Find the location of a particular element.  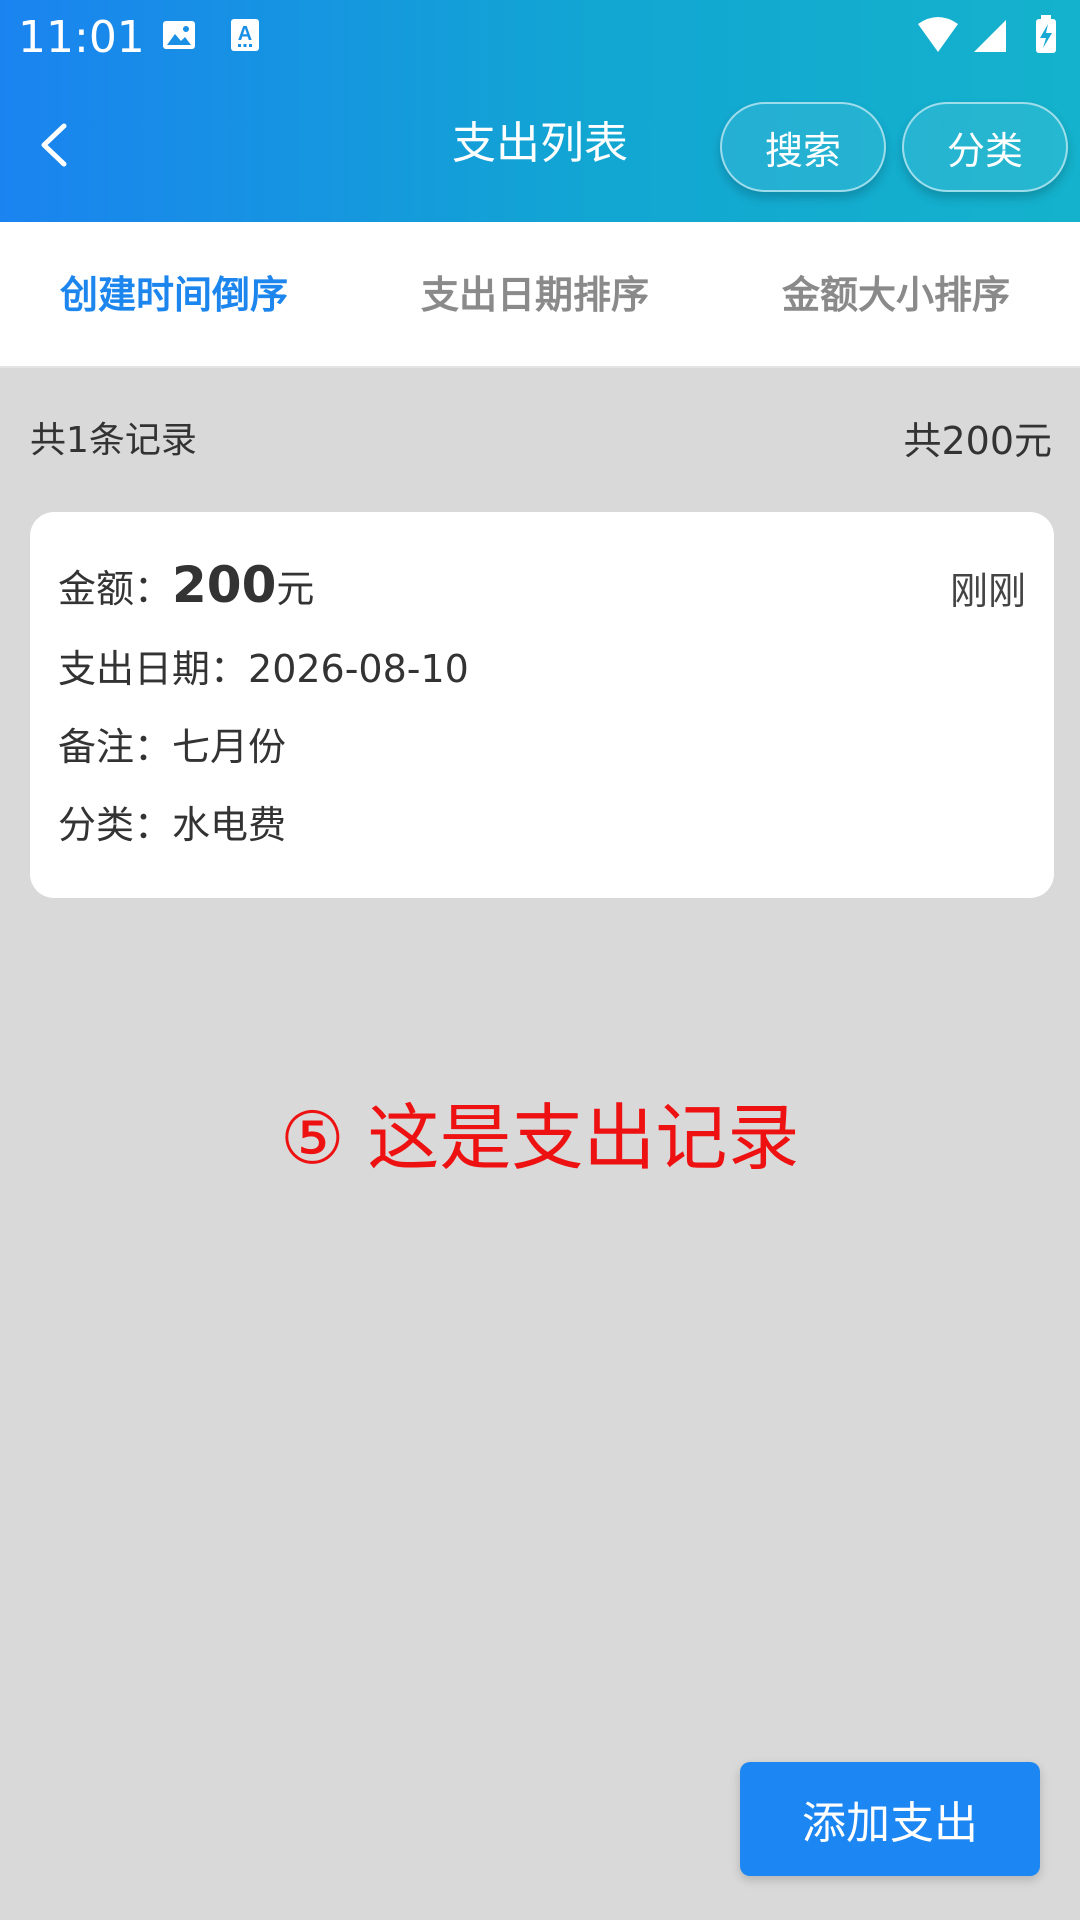

note-value: 七月份 is located at coordinates (229, 747).